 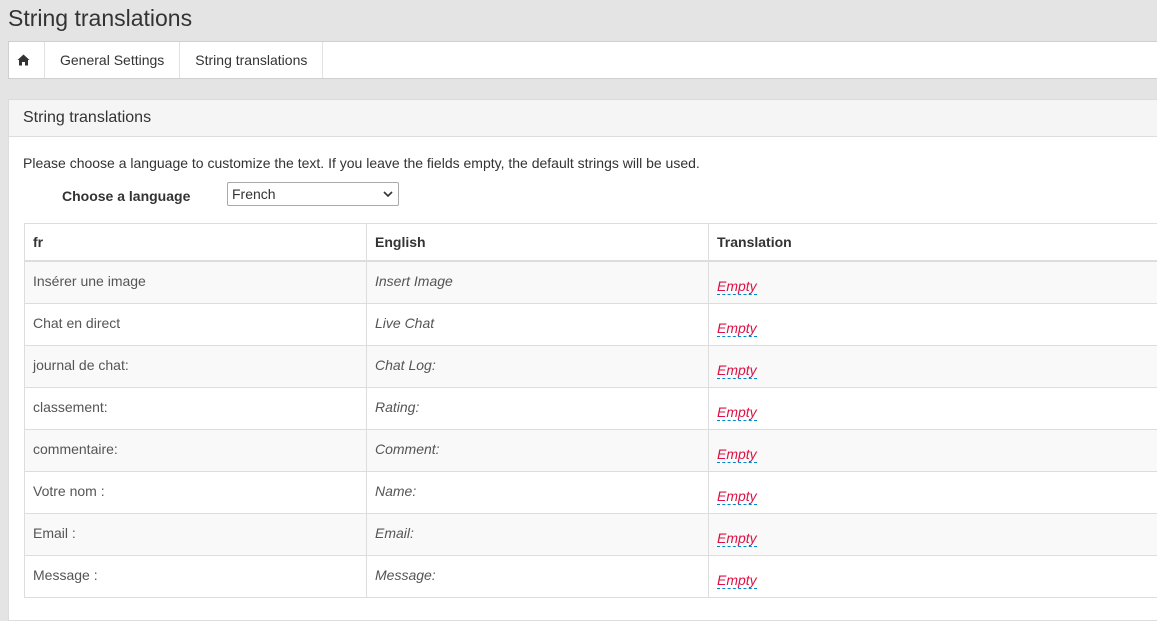 What do you see at coordinates (538, 534) in the screenshot?
I see `english-cell: Email:` at bounding box center [538, 534].